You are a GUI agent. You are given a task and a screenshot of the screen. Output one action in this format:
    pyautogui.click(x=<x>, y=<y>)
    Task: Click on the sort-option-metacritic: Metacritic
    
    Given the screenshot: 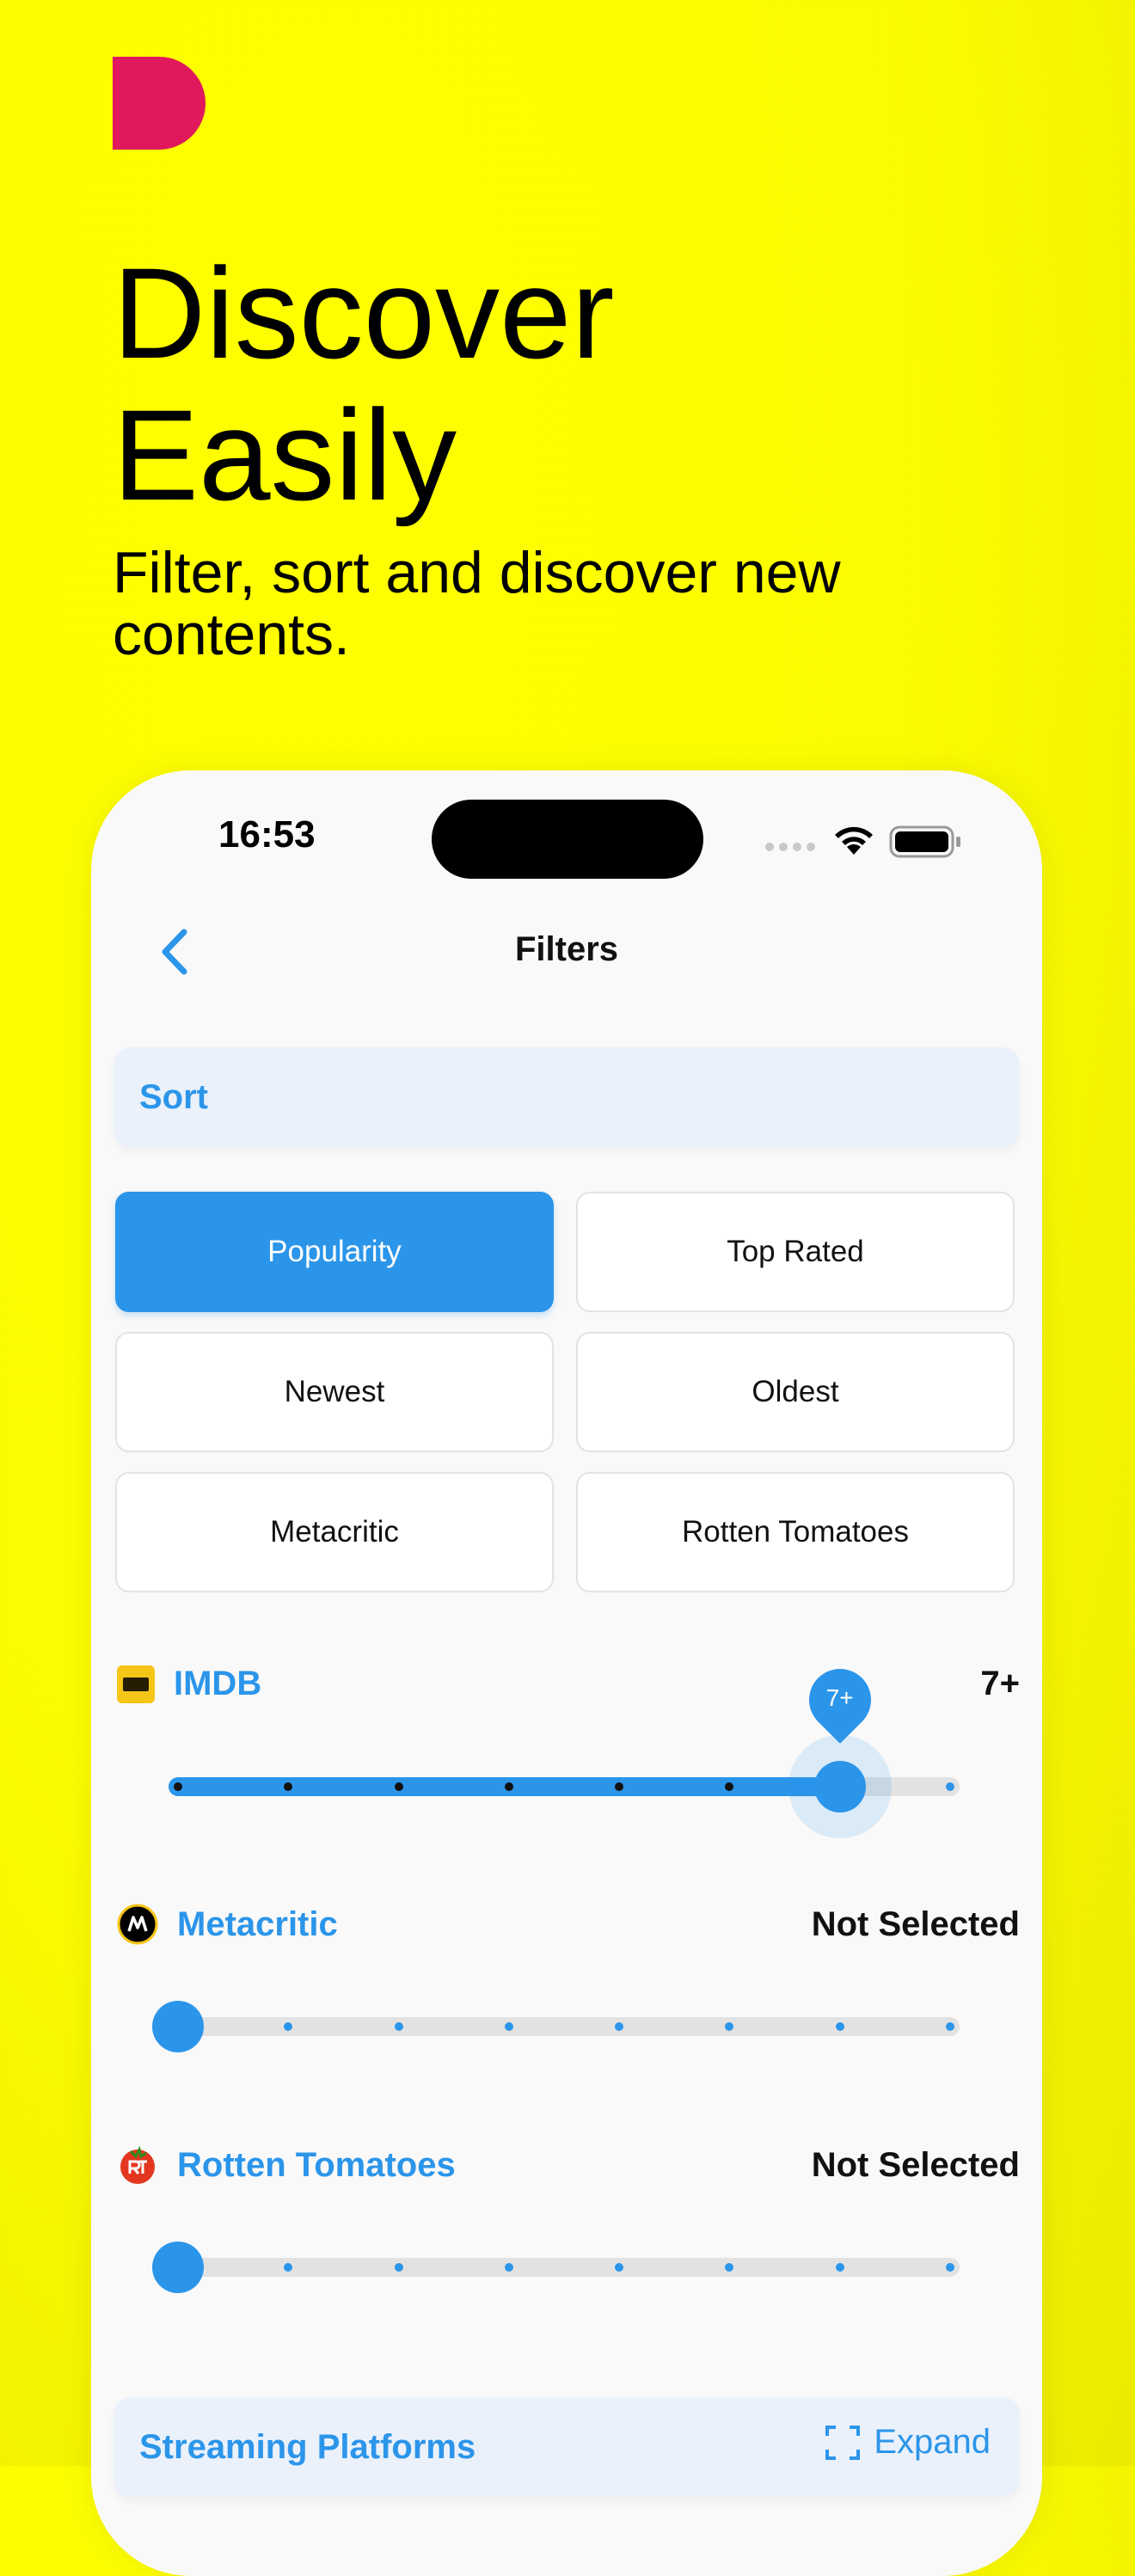 What is the action you would take?
    pyautogui.click(x=334, y=1532)
    